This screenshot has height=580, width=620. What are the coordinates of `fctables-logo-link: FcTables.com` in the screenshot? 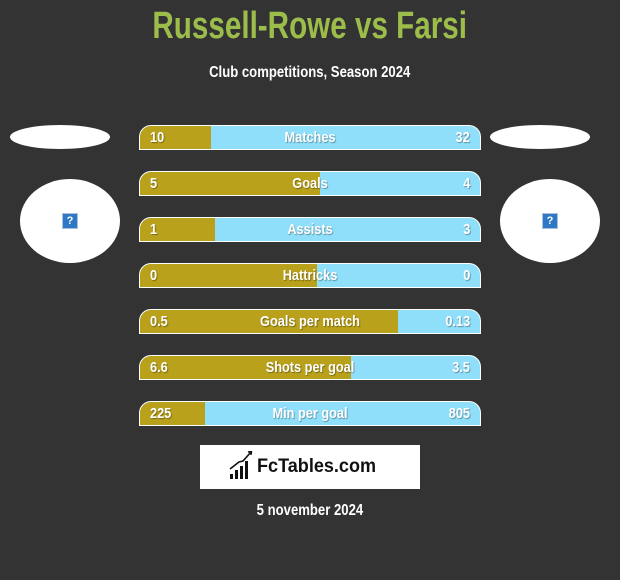 It's located at (310, 467).